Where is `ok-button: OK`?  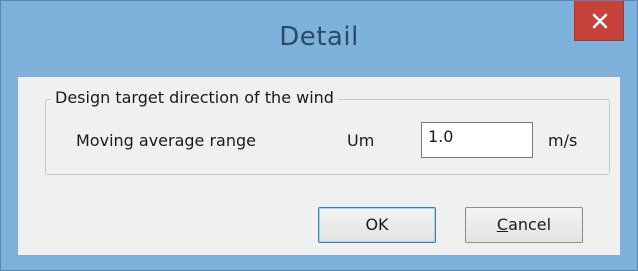 ok-button: OK is located at coordinates (377, 225).